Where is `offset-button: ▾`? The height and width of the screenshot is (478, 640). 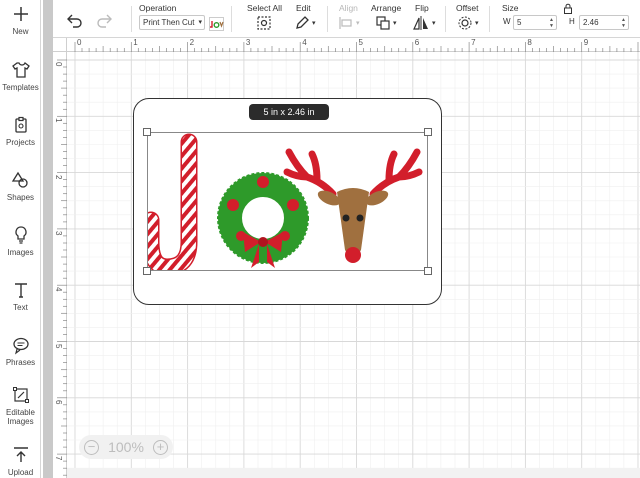 offset-button: ▾ is located at coordinates (468, 23).